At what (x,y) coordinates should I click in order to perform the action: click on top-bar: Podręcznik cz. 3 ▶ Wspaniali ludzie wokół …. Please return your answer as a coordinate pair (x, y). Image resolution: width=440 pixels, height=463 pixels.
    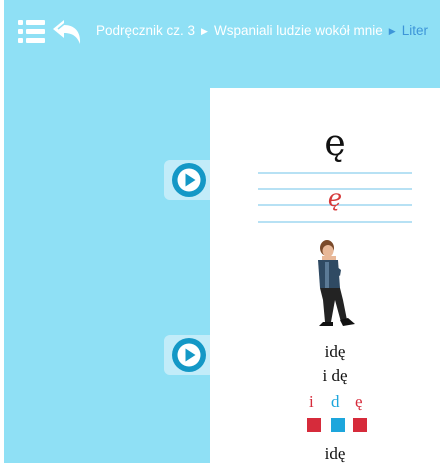
    Looking at the image, I should click on (222, 32).